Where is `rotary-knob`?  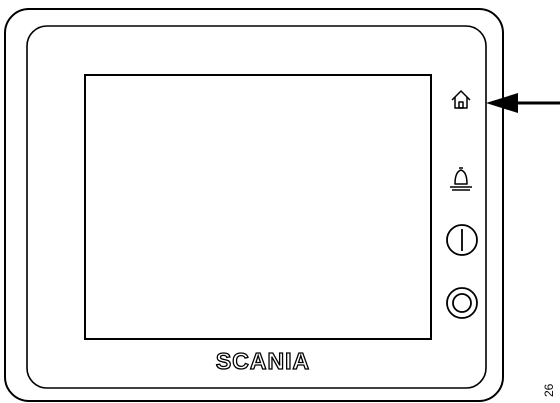 rotary-knob is located at coordinates (462, 303).